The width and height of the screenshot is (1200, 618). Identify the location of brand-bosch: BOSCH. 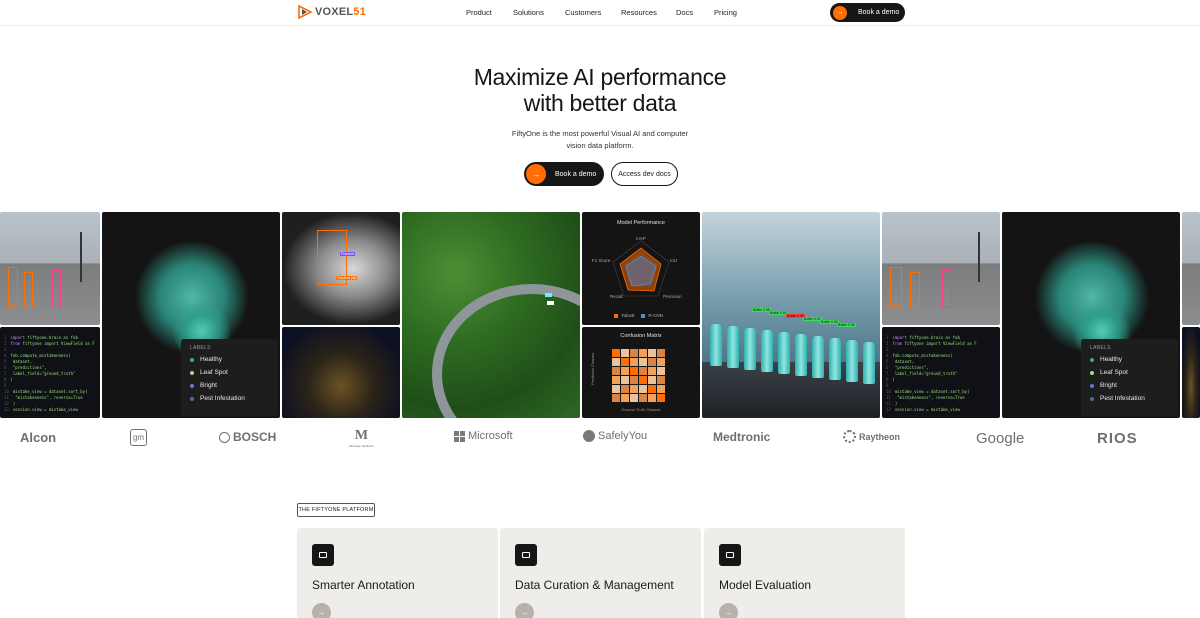
(247, 437).